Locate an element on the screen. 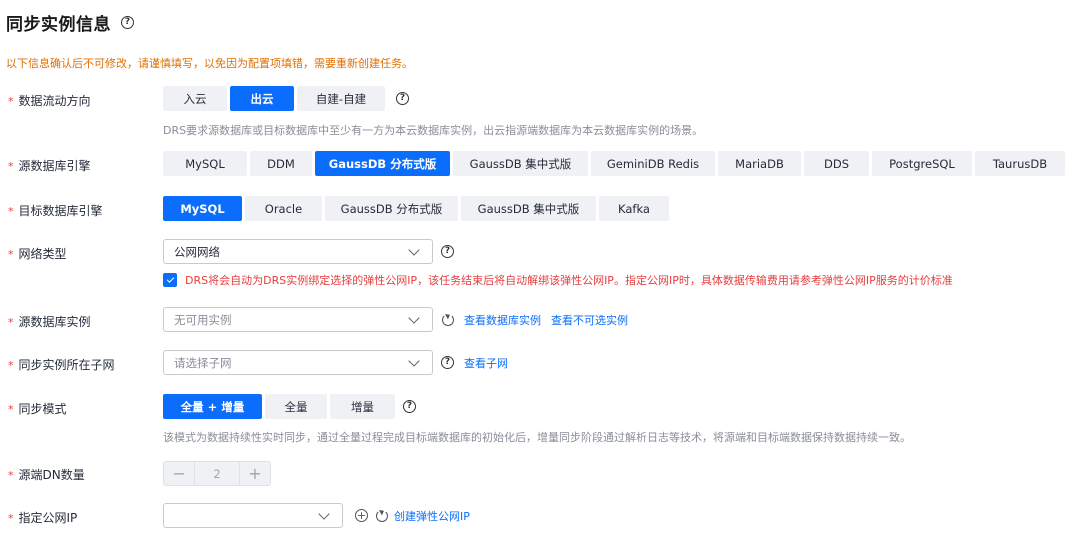 Image resolution: width=1076 pixels, height=547 pixels. source-instance-placeholder: 无可用实例 is located at coordinates (203, 319).